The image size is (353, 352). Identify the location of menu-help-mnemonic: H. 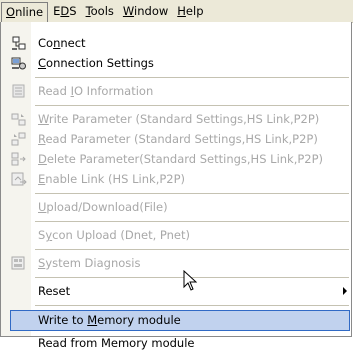
(181, 11).